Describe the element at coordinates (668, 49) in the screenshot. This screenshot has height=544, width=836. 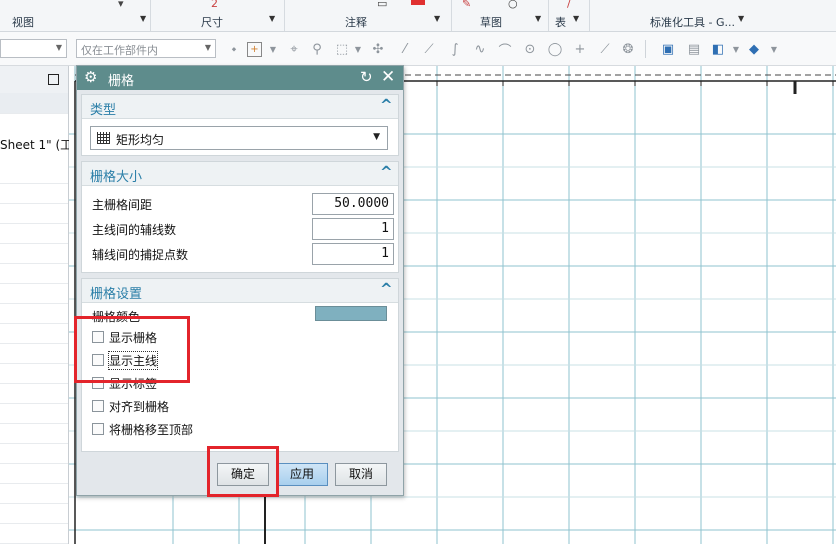
I see `view-select-icon: ▣` at that location.